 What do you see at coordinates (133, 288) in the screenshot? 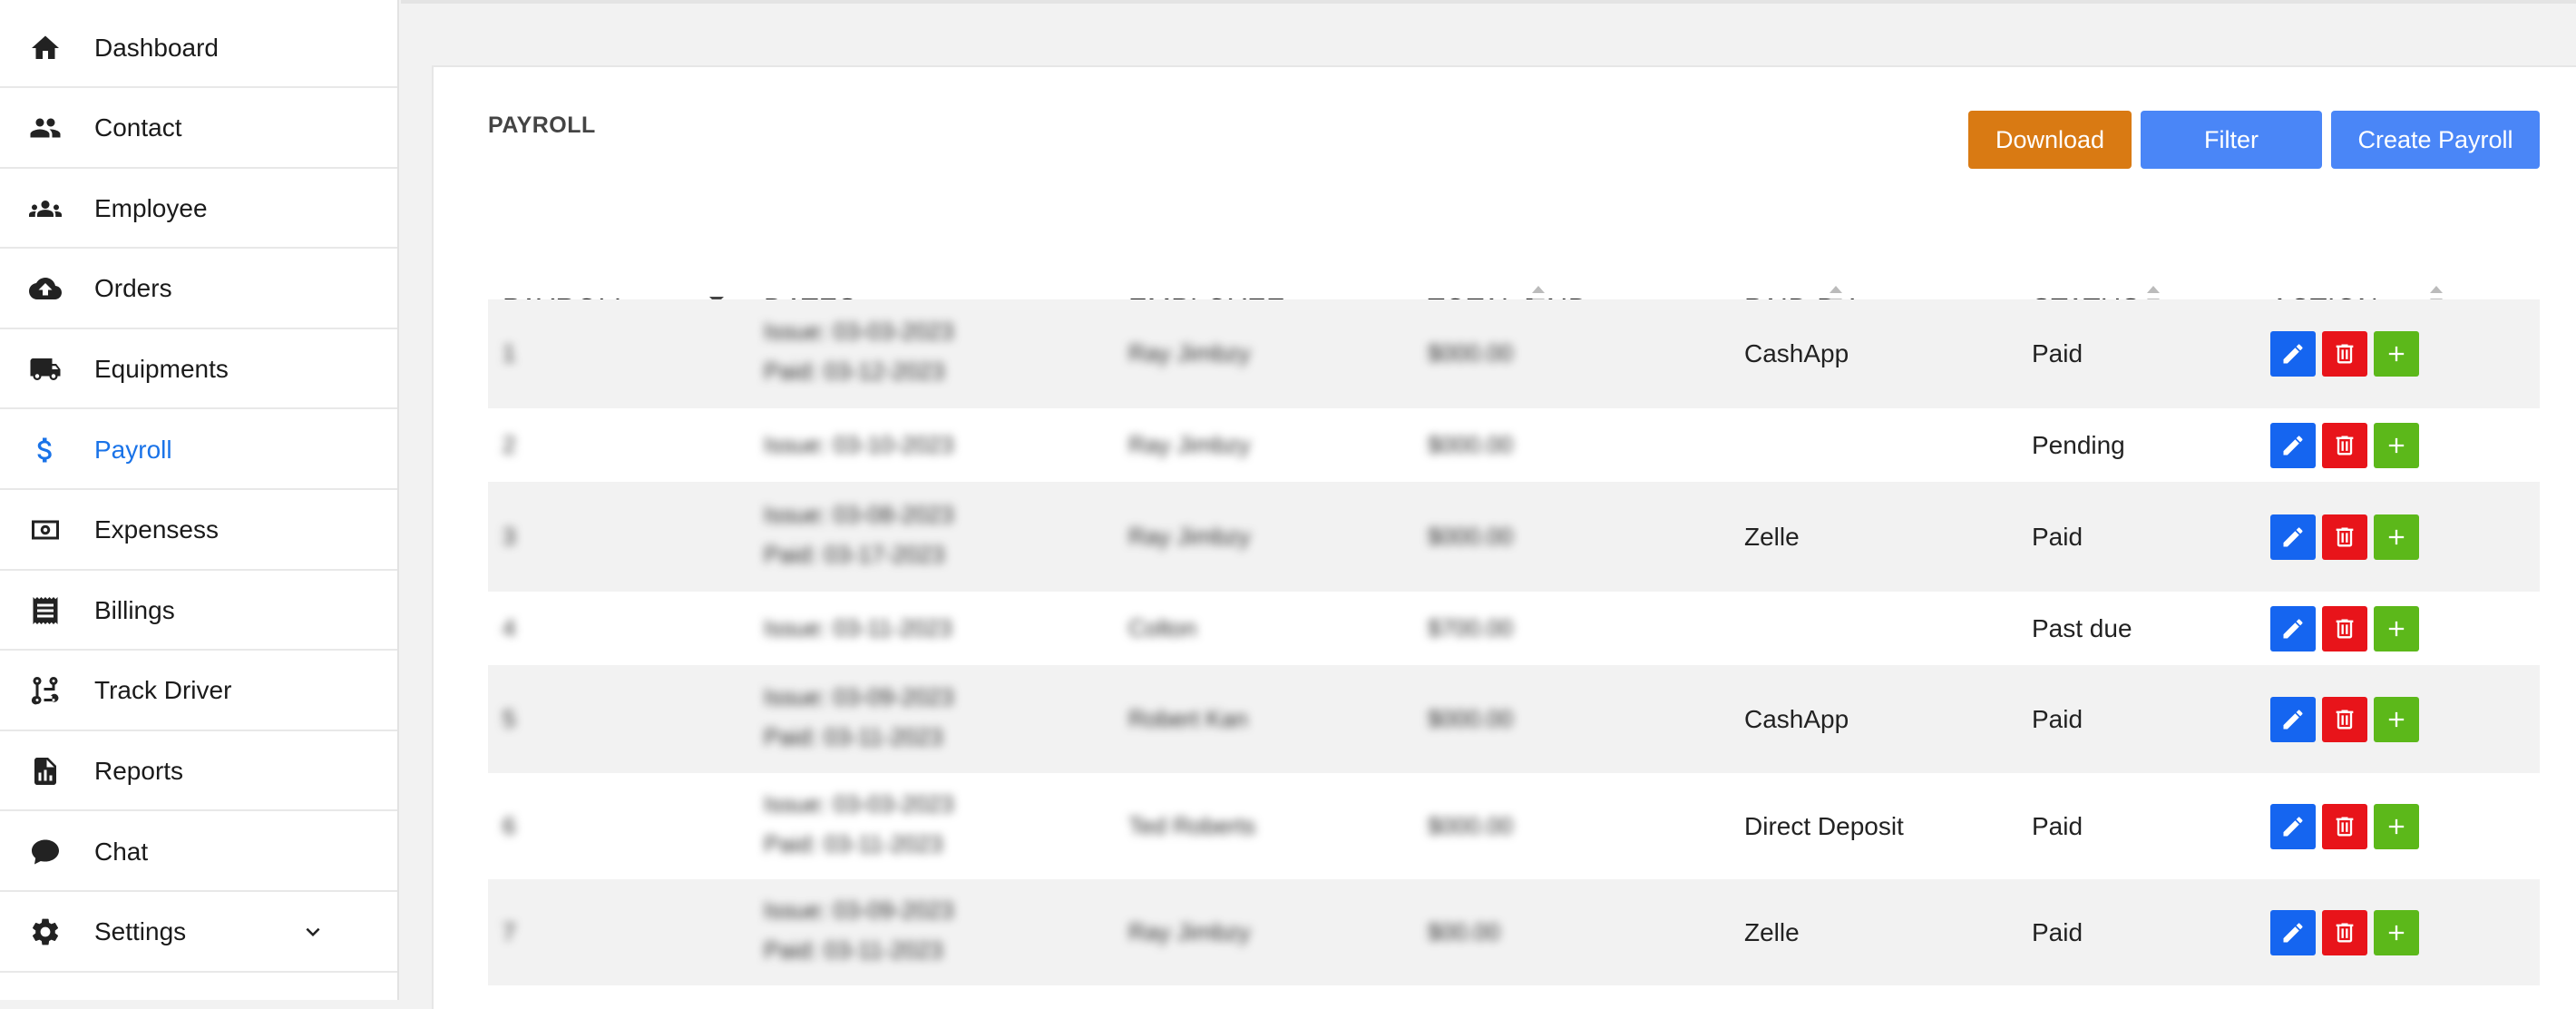
I see `sidebar-item-label: Orders` at bounding box center [133, 288].